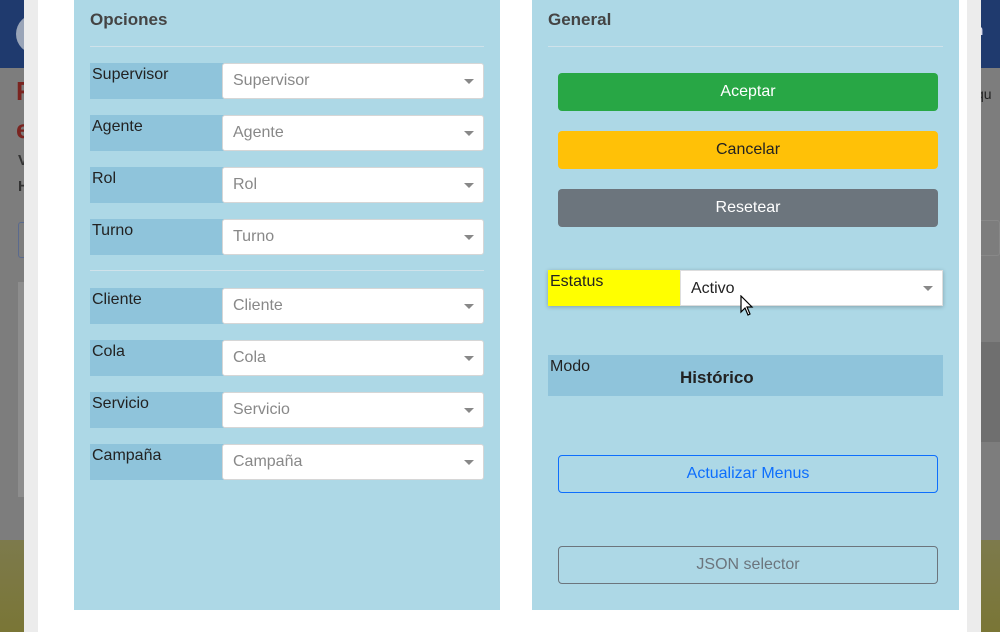 Image resolution: width=1000 pixels, height=632 pixels. What do you see at coordinates (713, 288) in the screenshot?
I see `status-value: Activo` at bounding box center [713, 288].